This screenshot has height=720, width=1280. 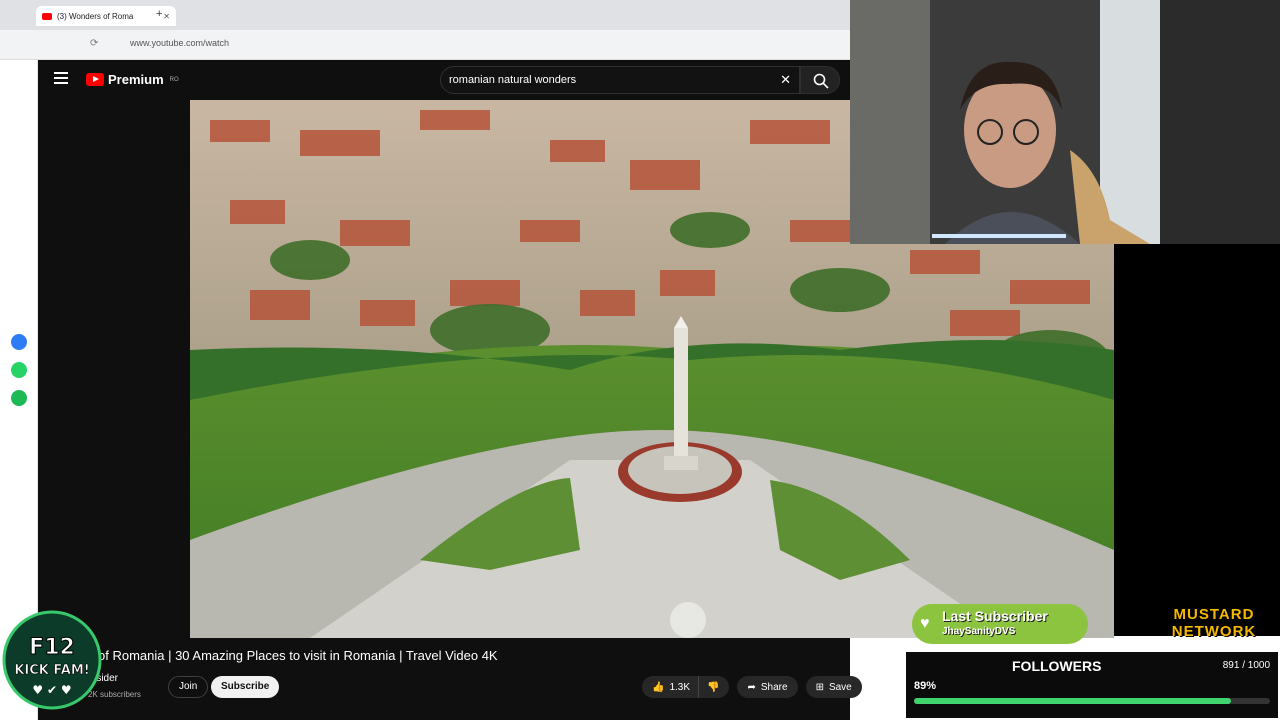 I want to click on video-side-bar, so click(x=1197, y=440).